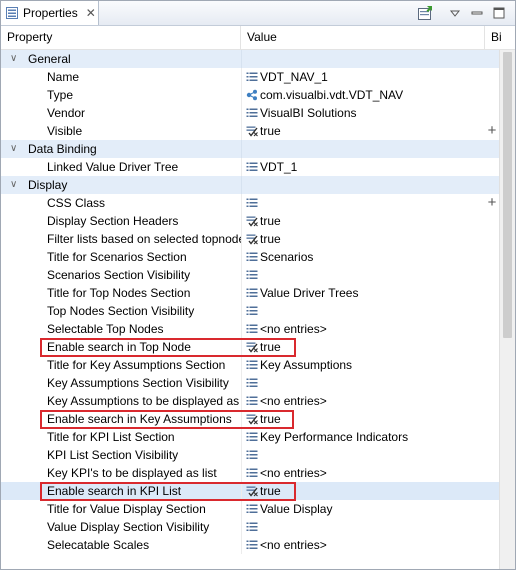 This screenshot has height=570, width=516. I want to click on property-row: Vendor VisualBI Solutions, so click(250, 113).